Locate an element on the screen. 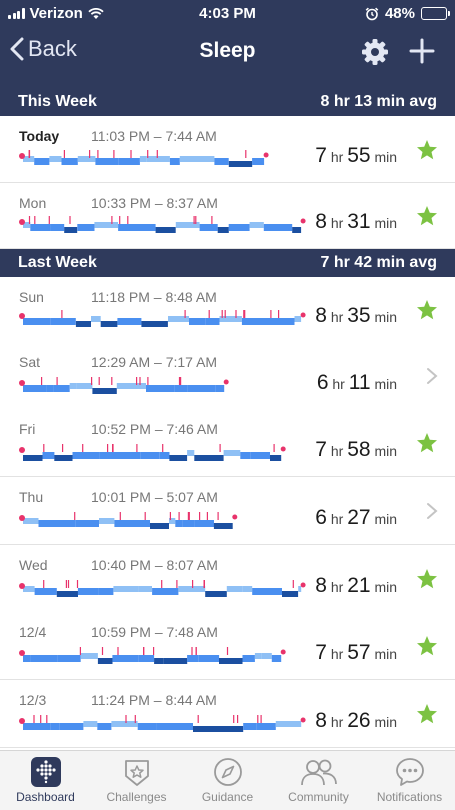 This screenshot has width=455, height=810. sleep-log-row: Today 11:03 PM – 7:44 AM 7 hr 55 min is located at coordinates (227, 149).